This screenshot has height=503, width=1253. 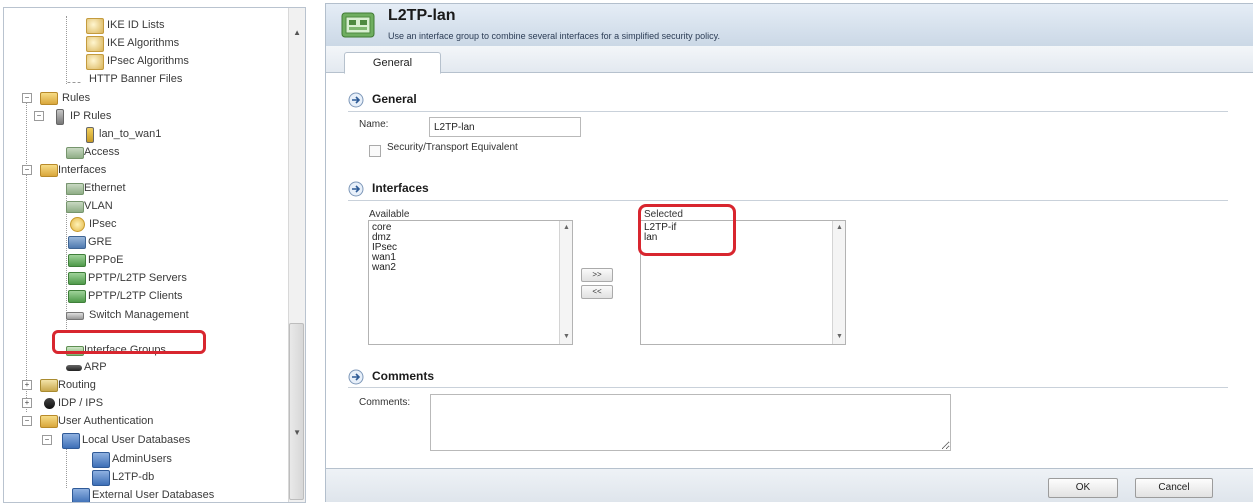 What do you see at coordinates (452, 147) in the screenshot?
I see `security-transport-label: Security/Transport Equivalent` at bounding box center [452, 147].